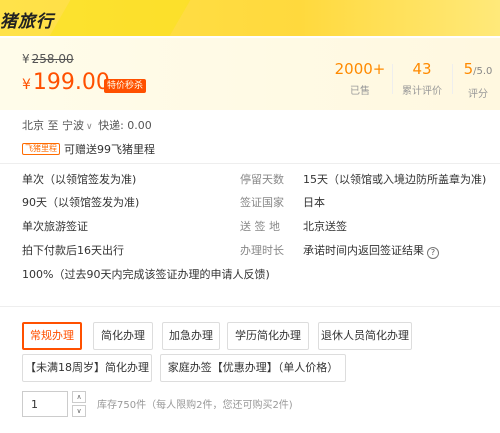 The height and width of the screenshot is (433, 500). Describe the element at coordinates (478, 94) in the screenshot. I see `stat-rating-label: 评分` at that location.